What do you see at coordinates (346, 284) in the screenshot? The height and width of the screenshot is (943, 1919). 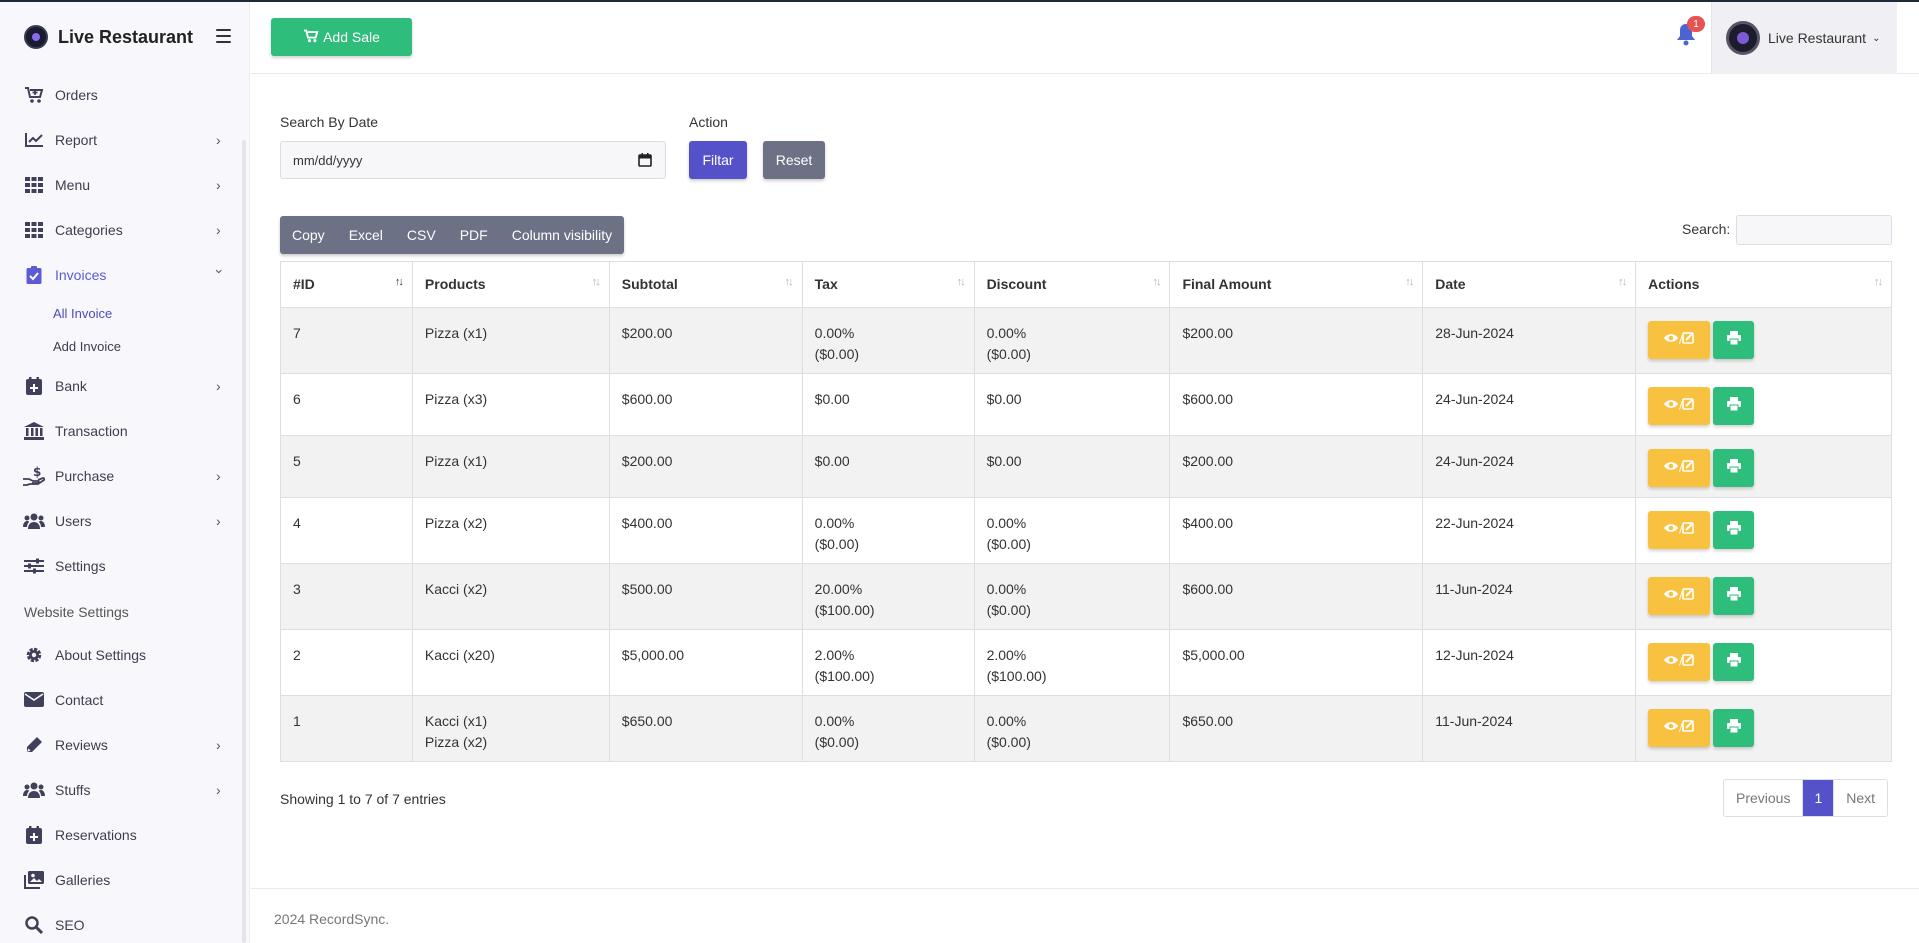 I see `column-header-id: #ID ↑↓` at bounding box center [346, 284].